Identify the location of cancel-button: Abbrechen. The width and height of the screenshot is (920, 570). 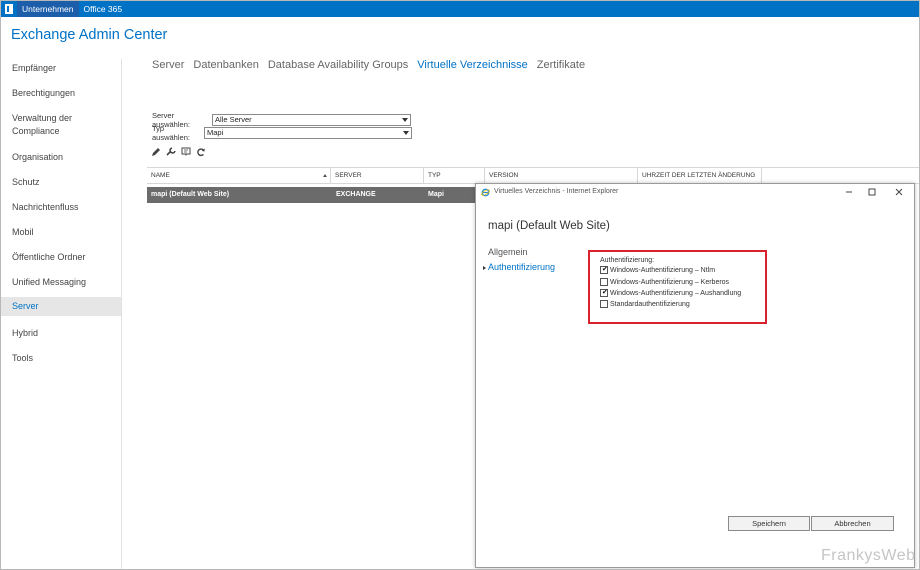
(852, 523).